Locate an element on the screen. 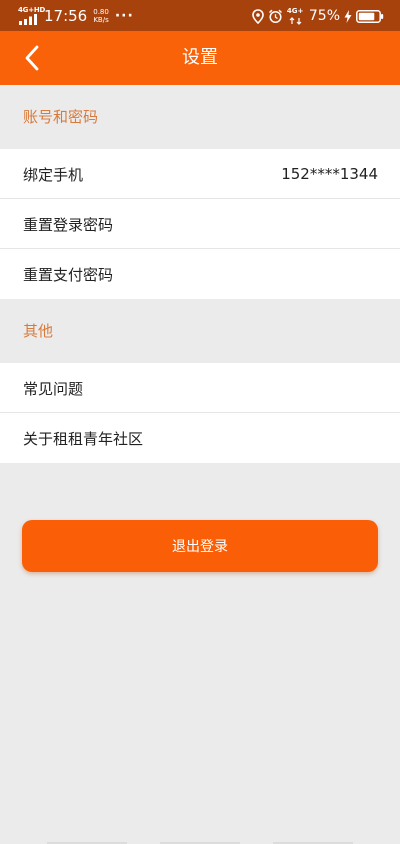 This screenshot has width=400, height=844. section-header-other: 其他 is located at coordinates (38, 331).